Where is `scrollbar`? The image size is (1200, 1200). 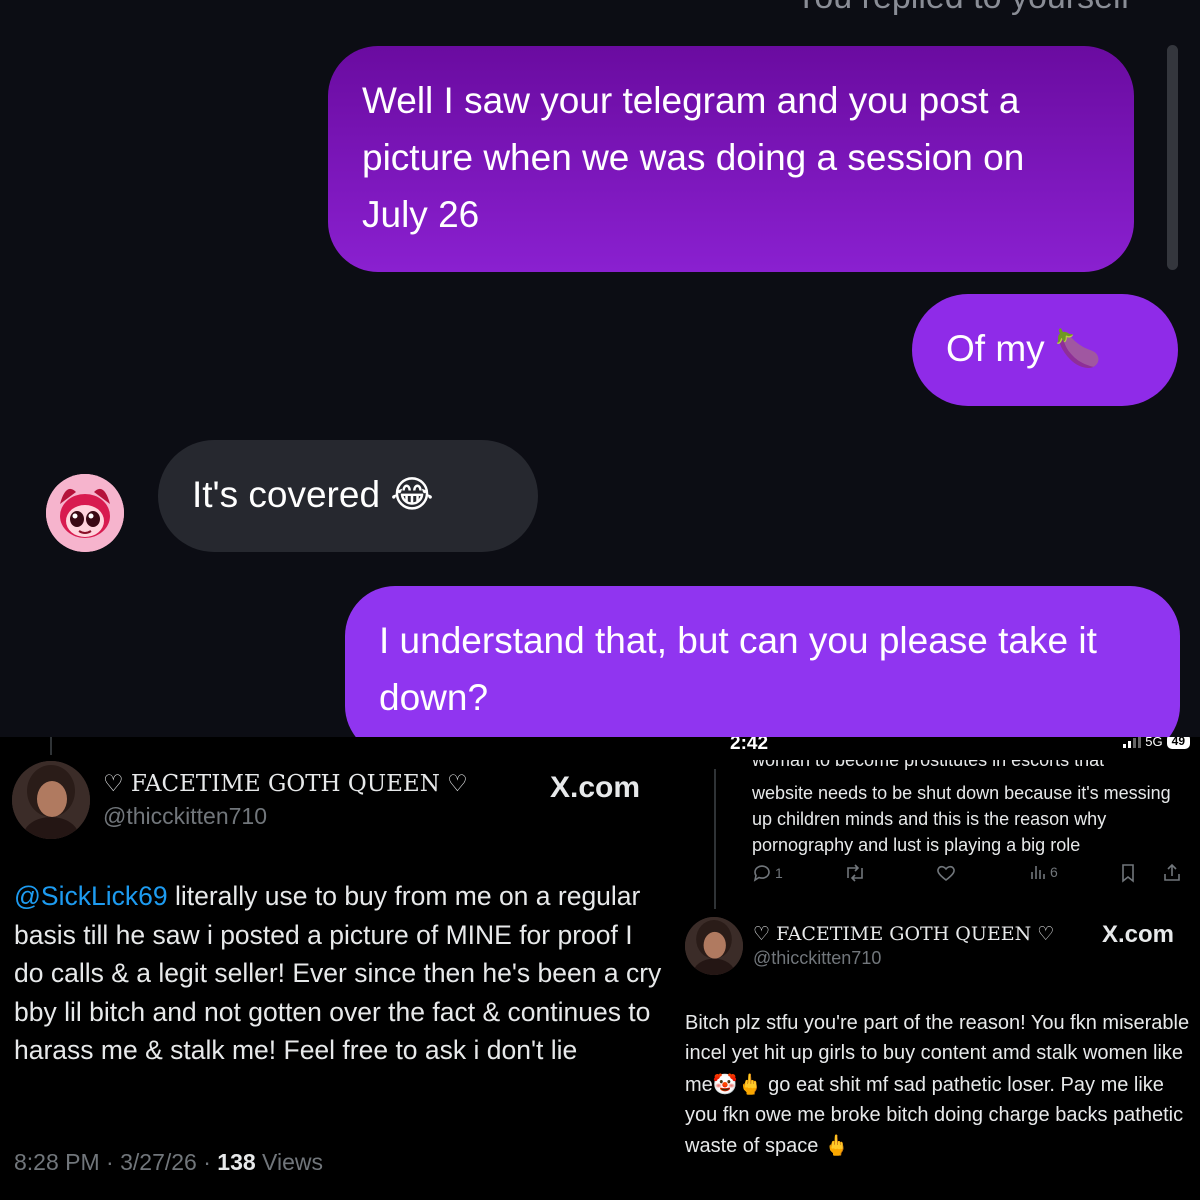
scrollbar is located at coordinates (1172, 157).